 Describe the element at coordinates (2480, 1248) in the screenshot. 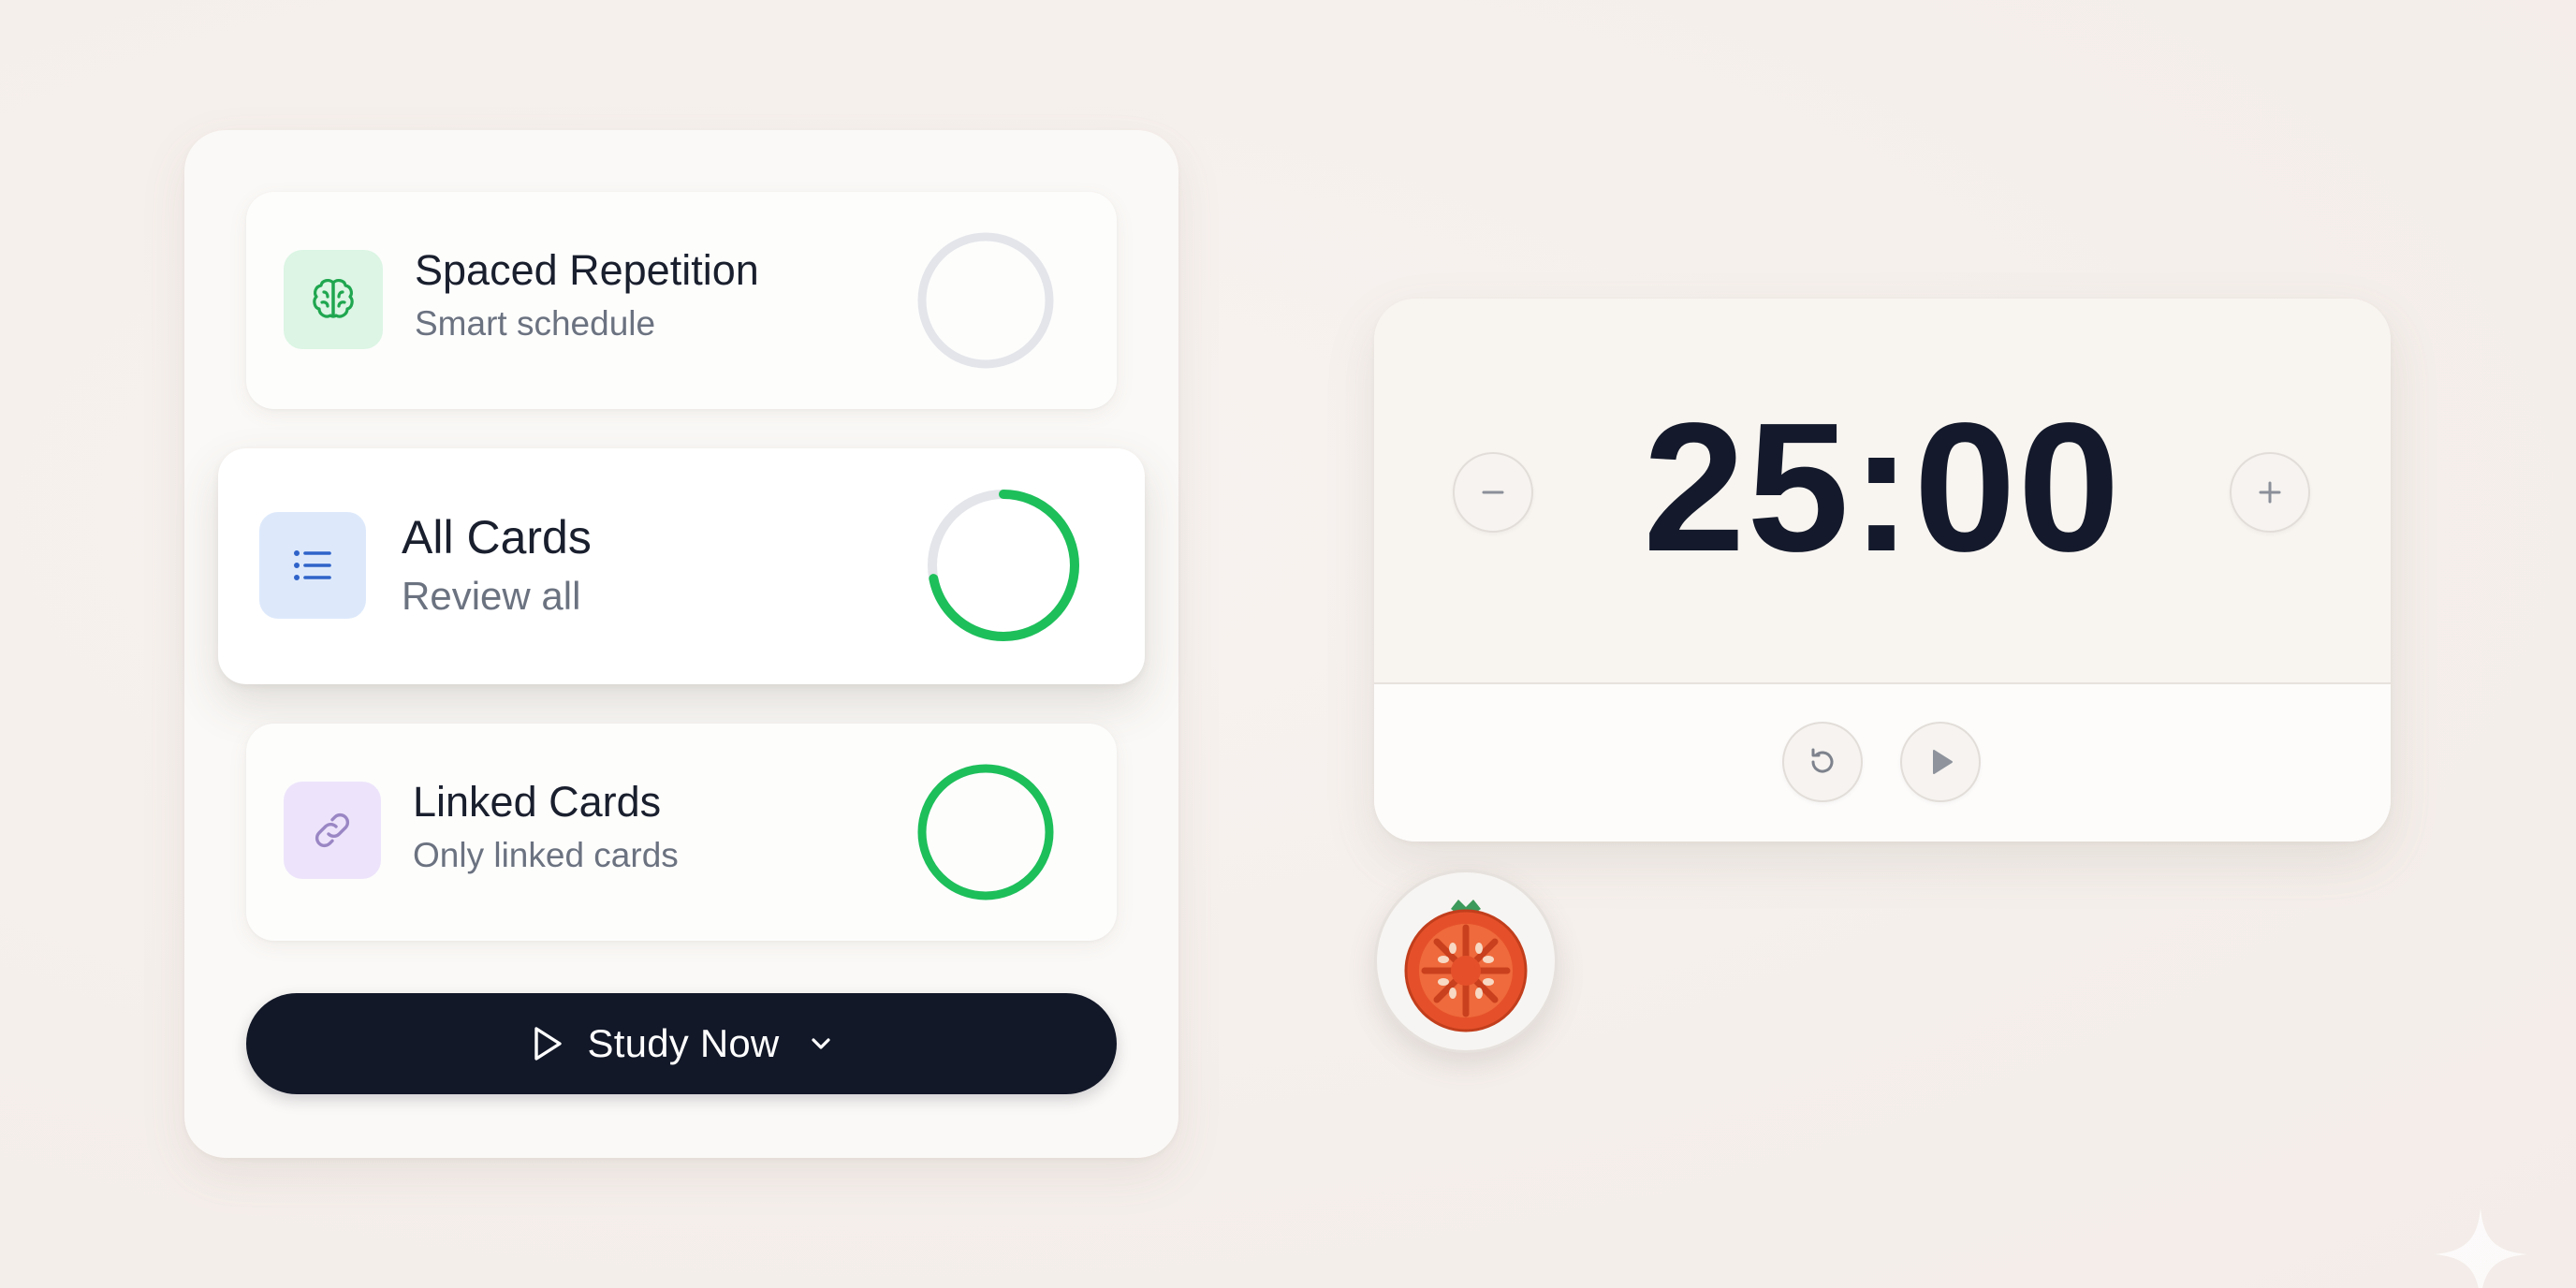

I see `sparkle-icon` at that location.